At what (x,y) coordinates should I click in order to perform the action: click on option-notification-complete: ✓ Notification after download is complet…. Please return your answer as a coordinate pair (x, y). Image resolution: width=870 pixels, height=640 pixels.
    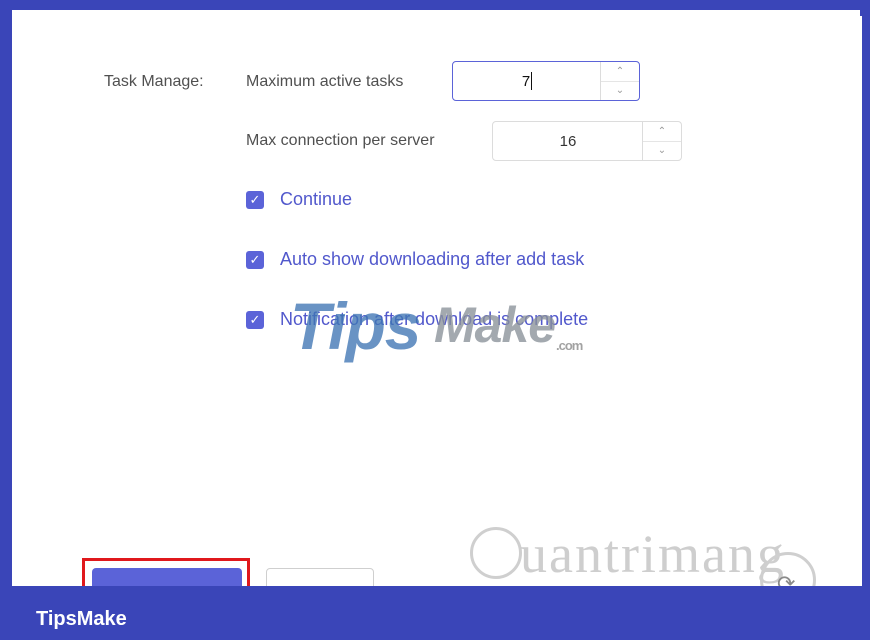
    Looking at the image, I should click on (417, 319).